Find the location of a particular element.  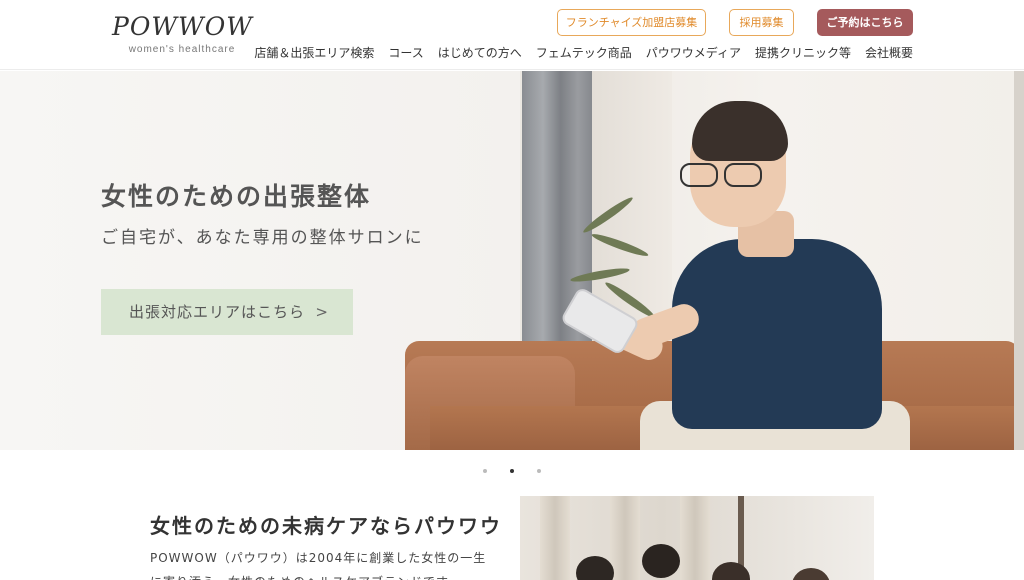

staff-photo is located at coordinates (697, 538).